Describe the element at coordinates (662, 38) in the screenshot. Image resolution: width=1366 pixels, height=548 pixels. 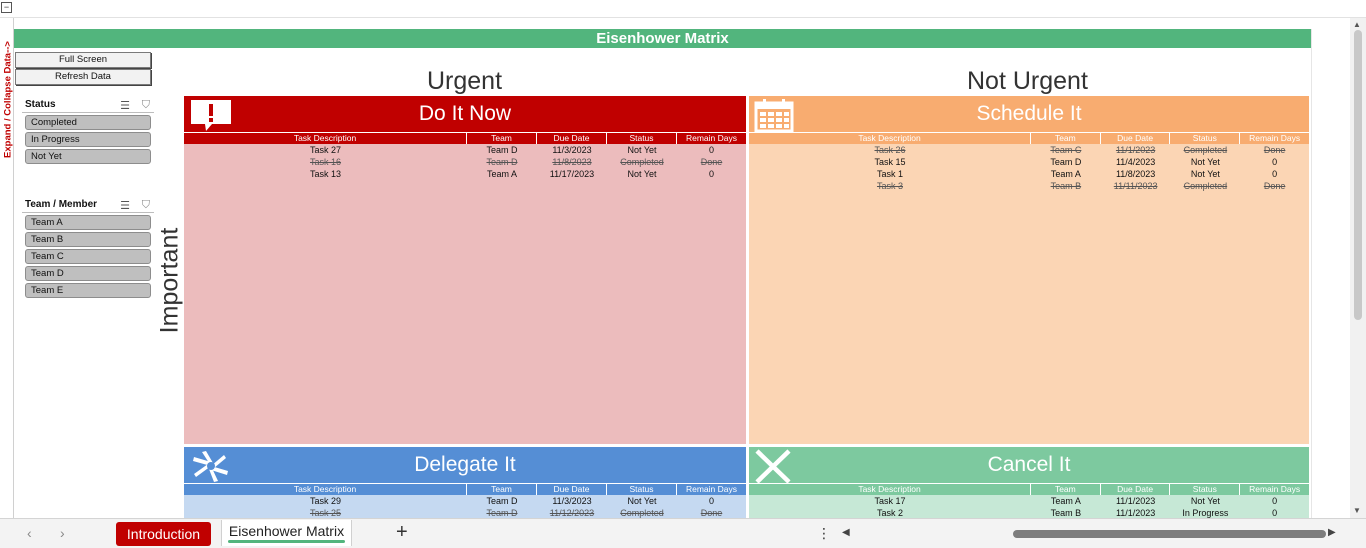
I see `page-title: Eisenhower Matrix` at that location.